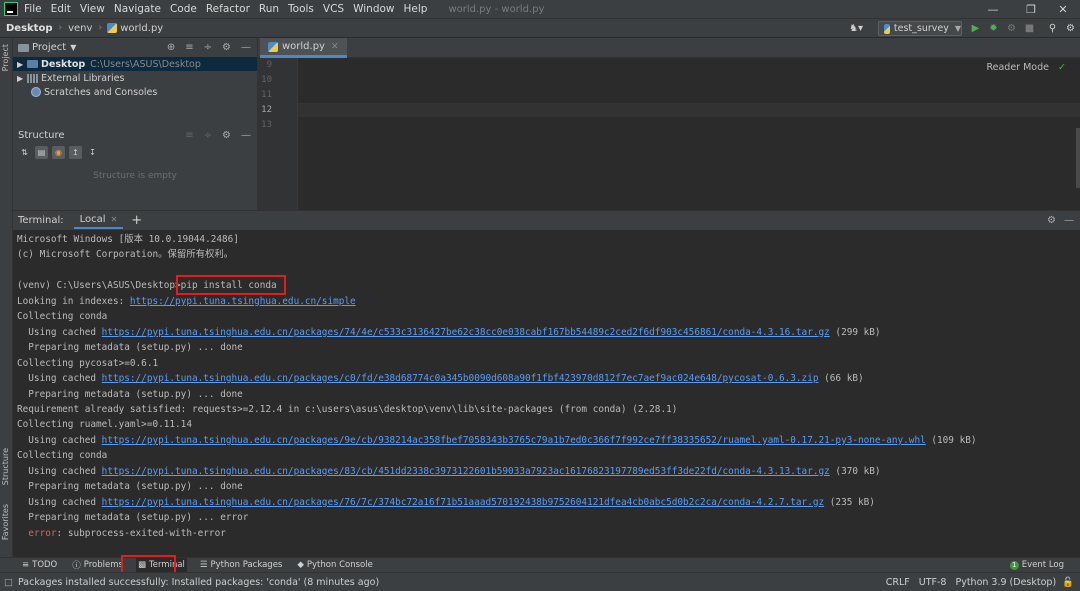 This screenshot has height=591, width=1080. Describe the element at coordinates (135, 78) in the screenshot. I see `tree-item-external-libraries: ▶ External Libraries` at that location.